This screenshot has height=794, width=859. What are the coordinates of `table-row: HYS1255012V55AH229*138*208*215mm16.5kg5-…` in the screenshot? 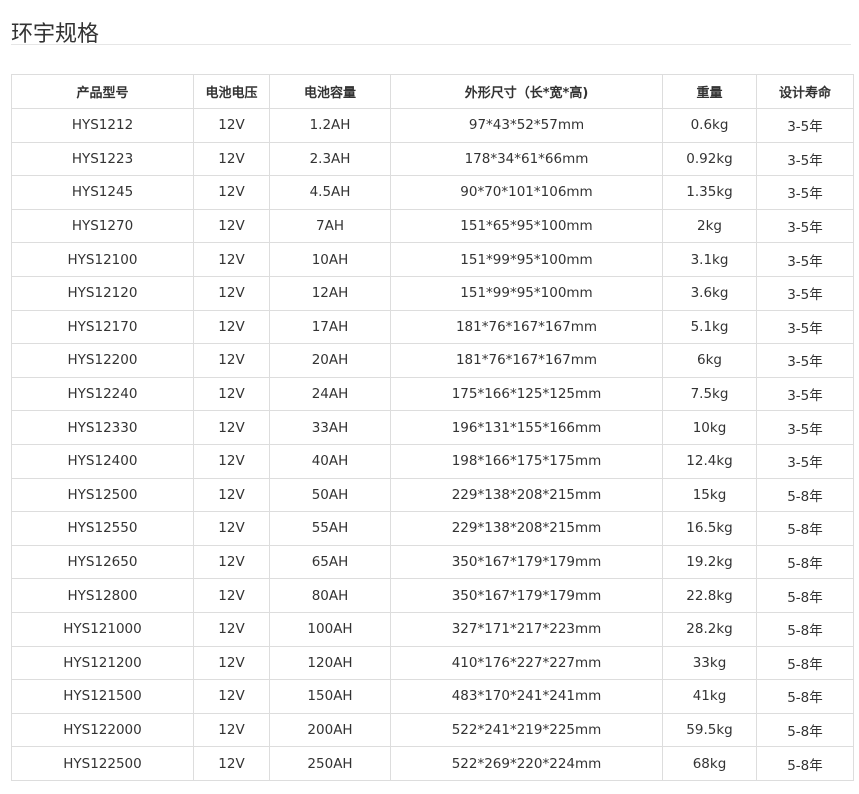 It's located at (433, 529).